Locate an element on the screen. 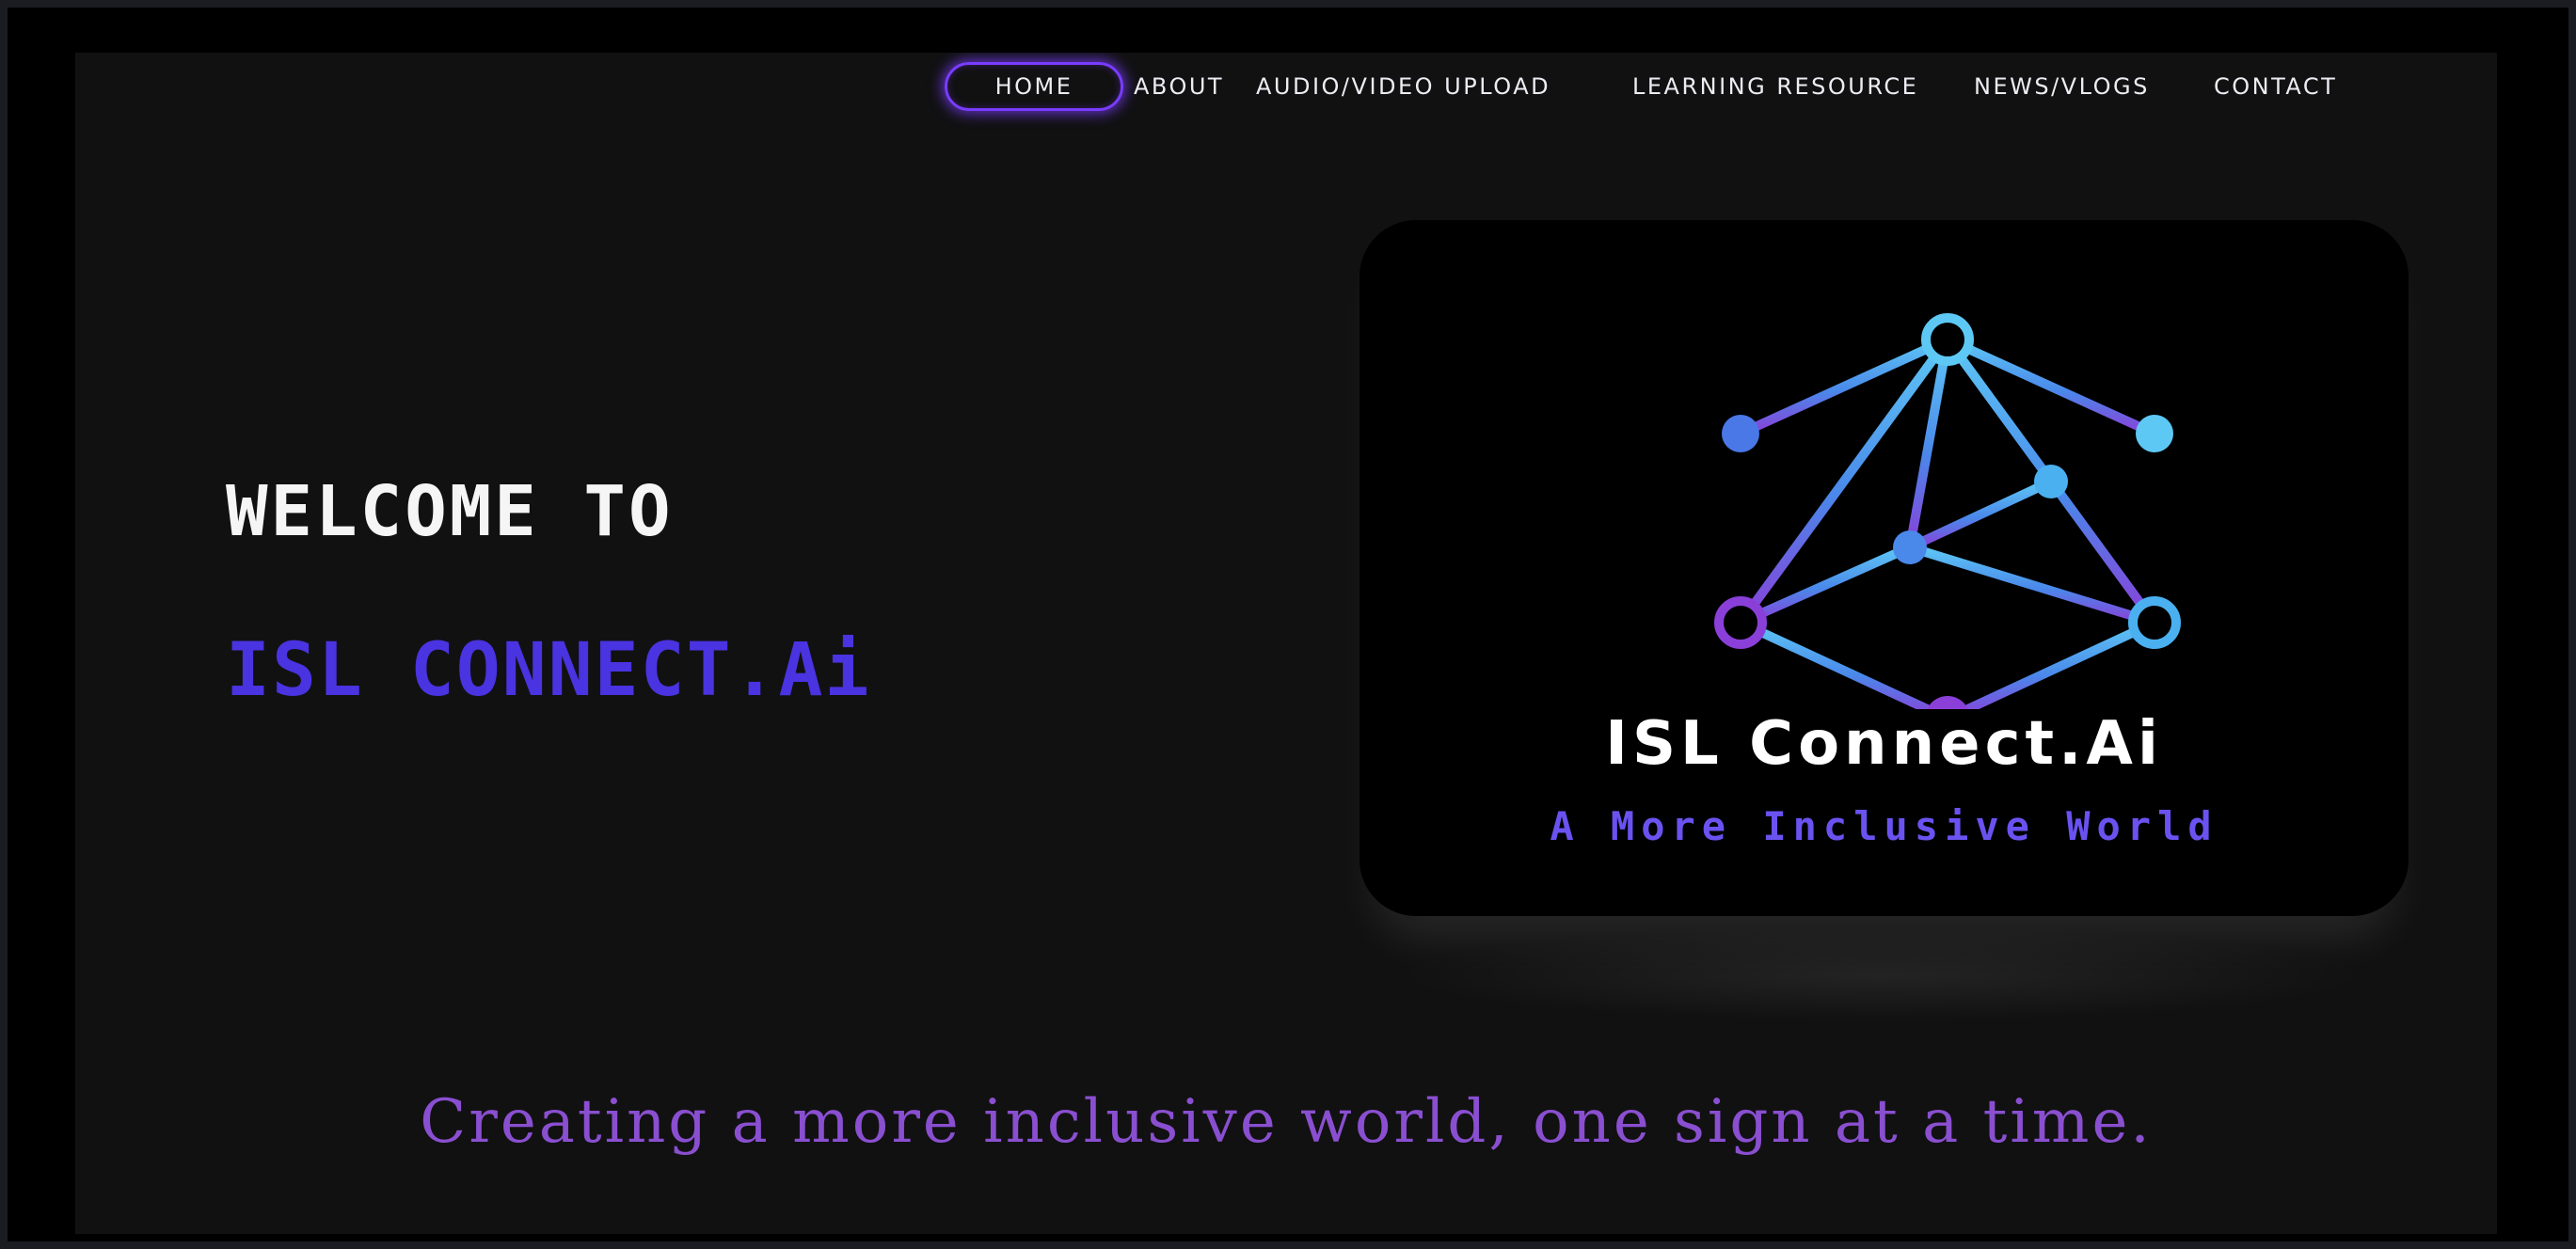  welcome-heading: WELCOME TO is located at coordinates (450, 512).